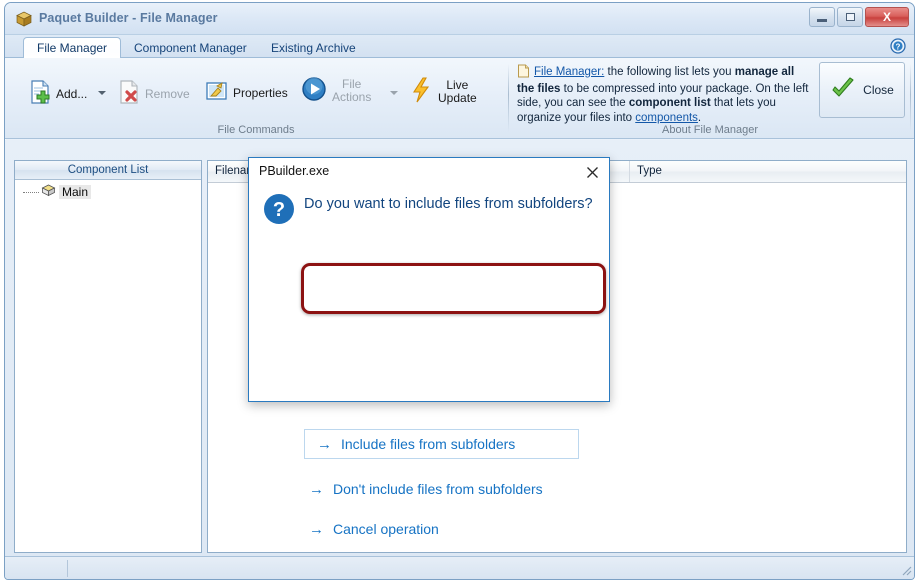  Describe the element at coordinates (666, 118) in the screenshot. I see `components-link: components` at that location.